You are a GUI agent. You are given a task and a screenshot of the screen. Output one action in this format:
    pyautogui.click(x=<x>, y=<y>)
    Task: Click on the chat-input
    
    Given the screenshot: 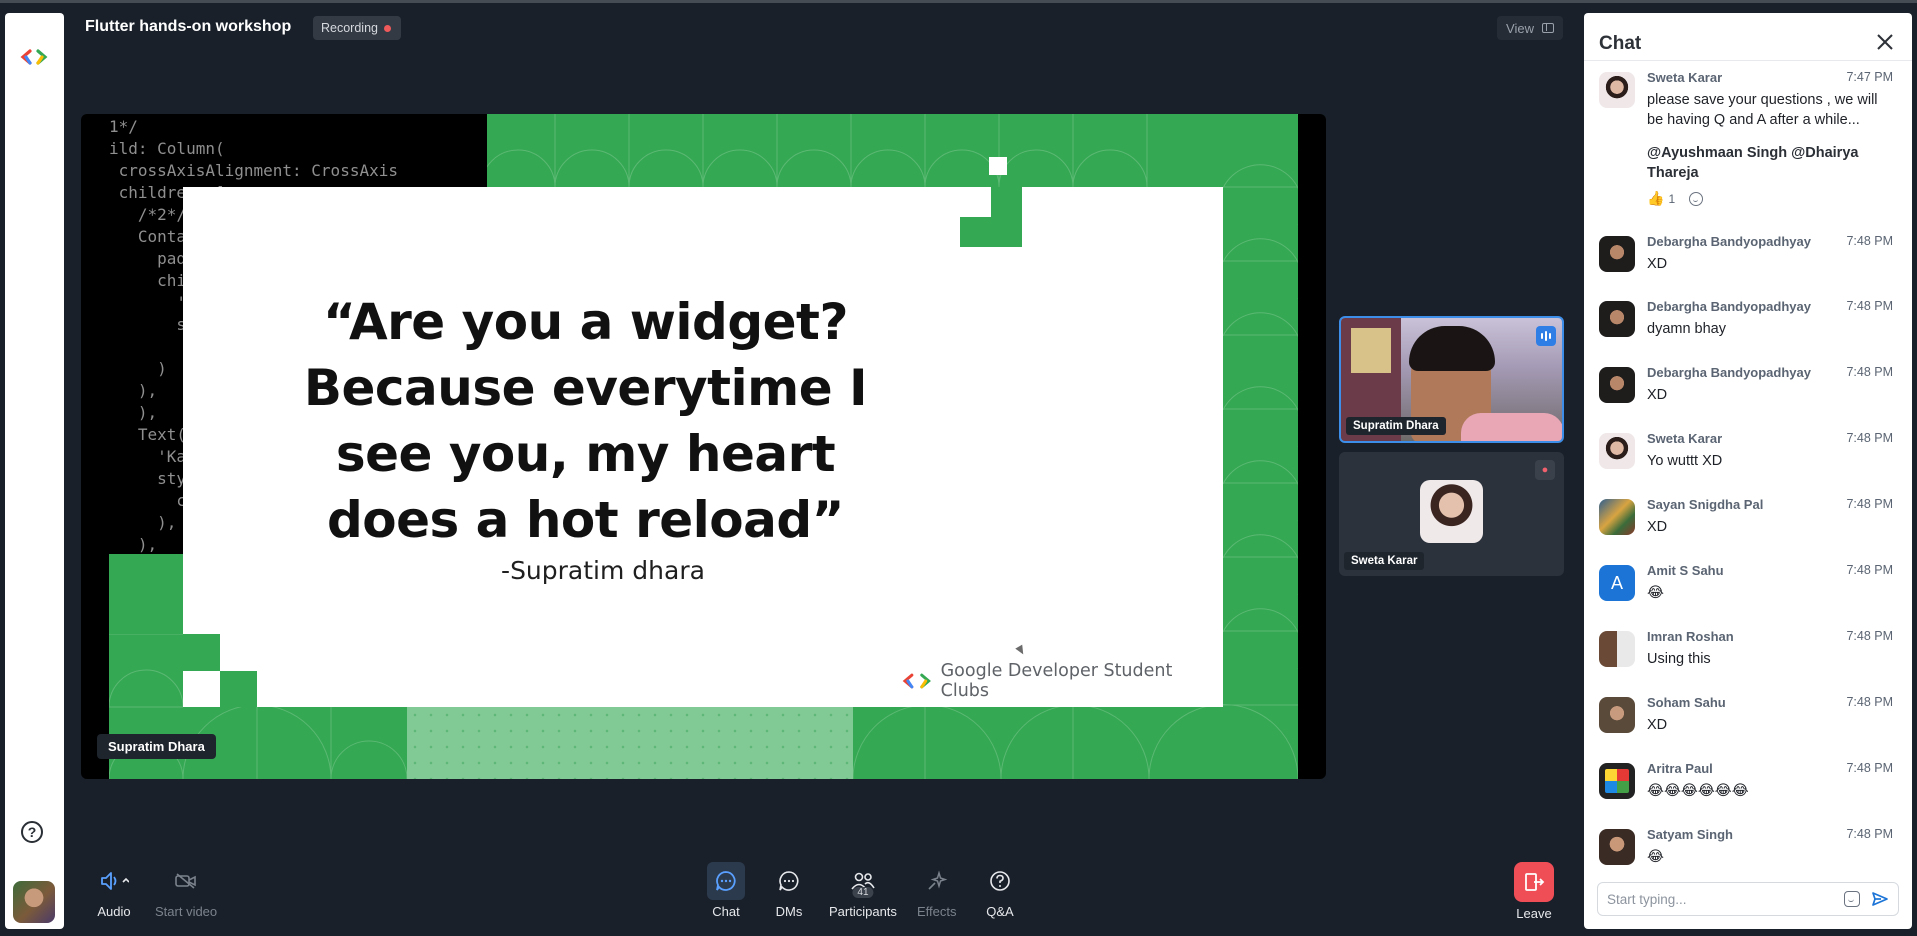 What is the action you would take?
    pyautogui.click(x=1713, y=899)
    